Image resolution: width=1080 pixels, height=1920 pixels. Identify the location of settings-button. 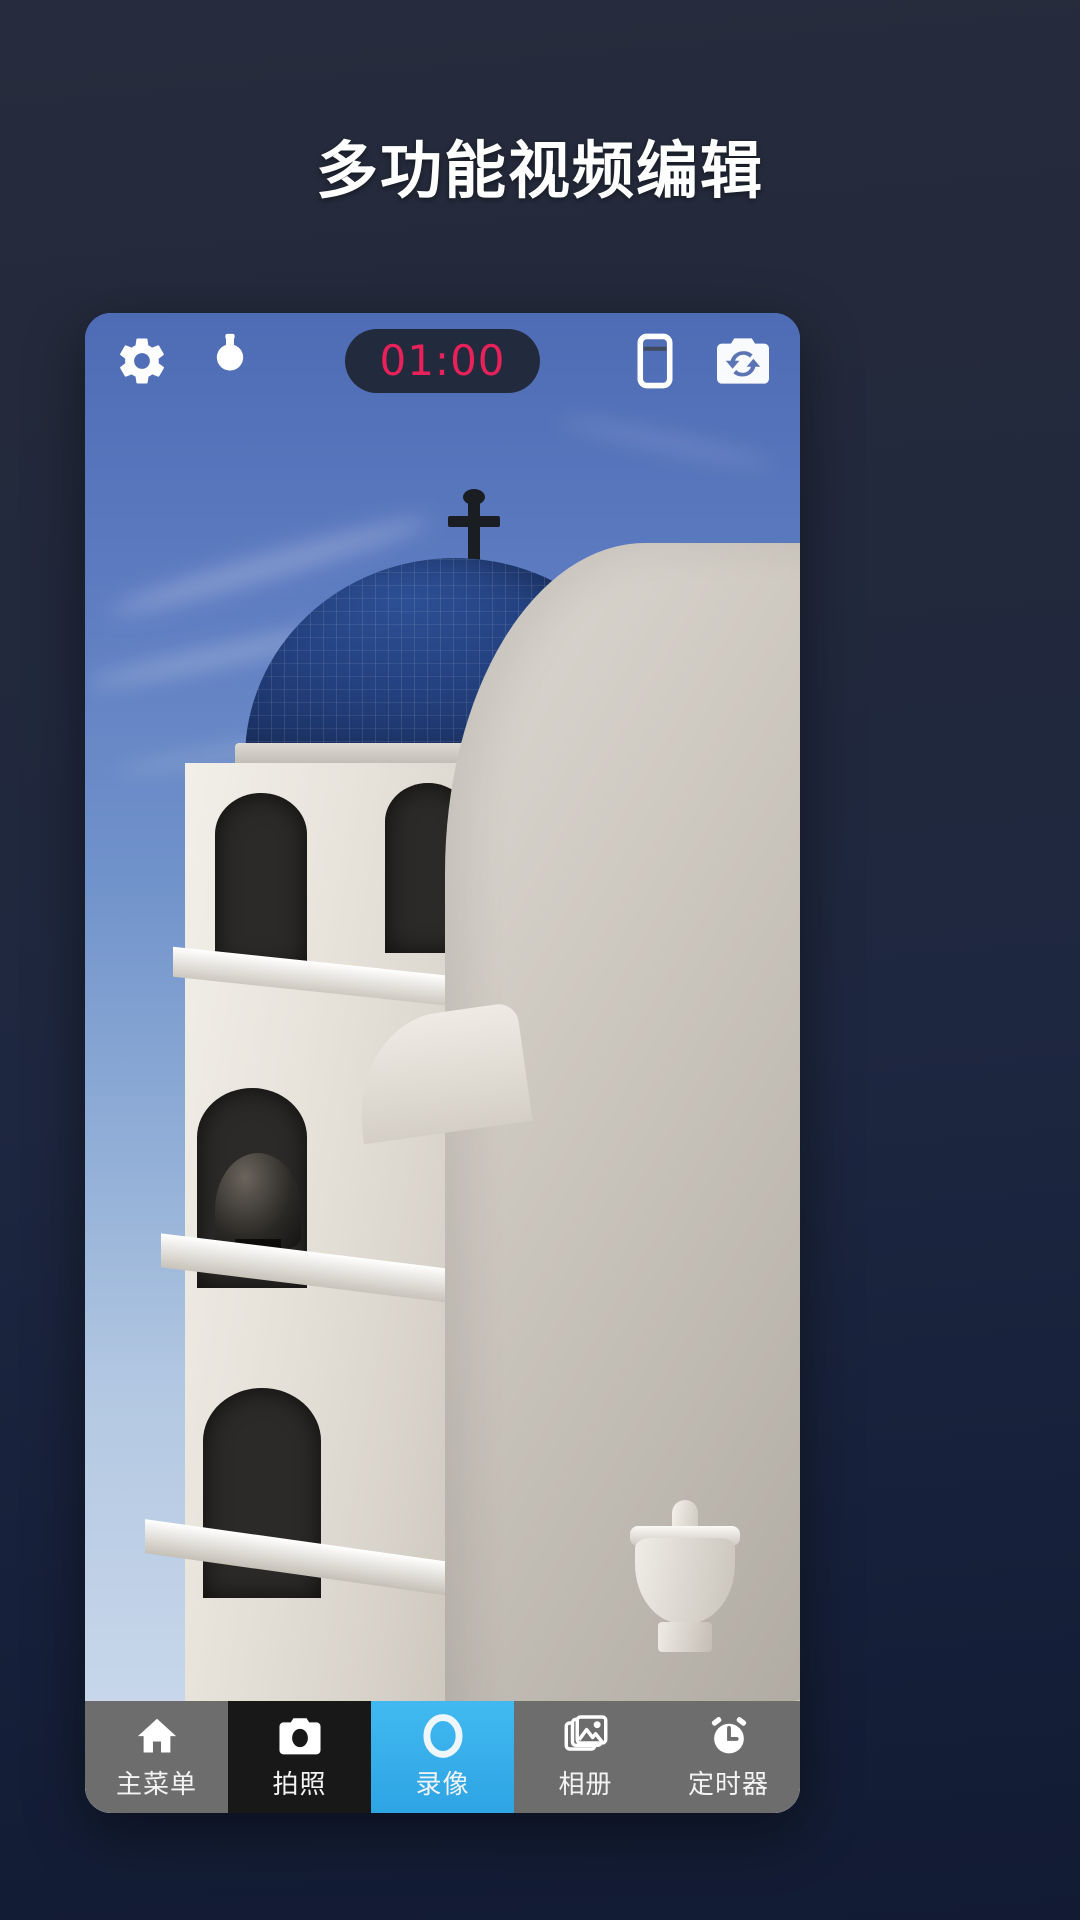
(142, 361).